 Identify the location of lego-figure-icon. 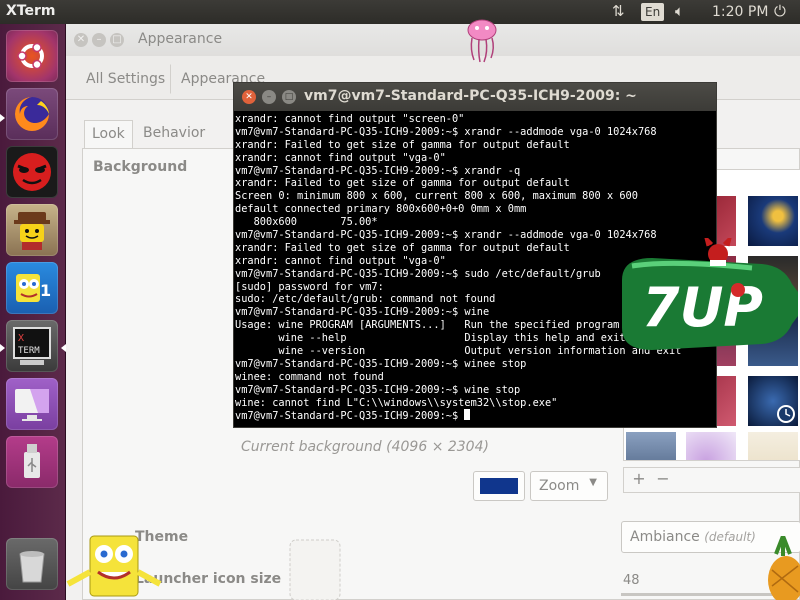
(32, 231).